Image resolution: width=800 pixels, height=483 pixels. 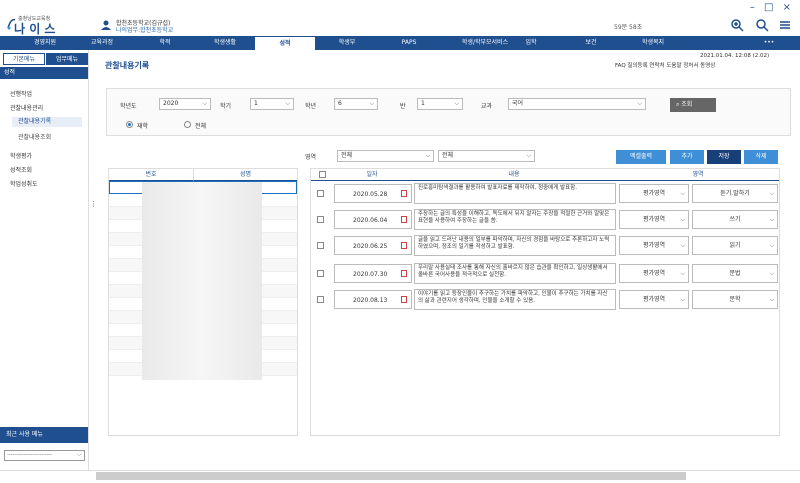 I want to click on sidebar-item-achievement: 학업성취도, so click(x=24, y=183).